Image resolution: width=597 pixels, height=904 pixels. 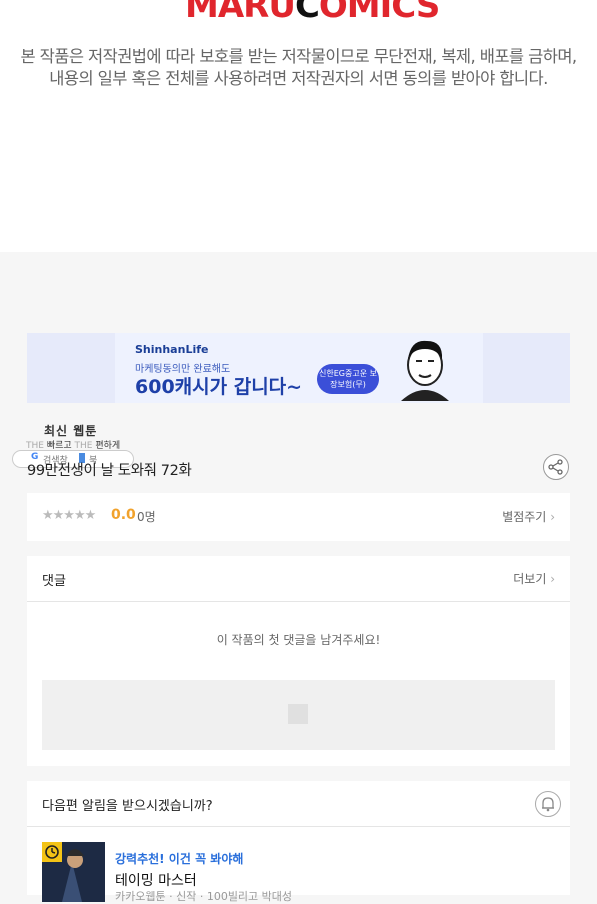 What do you see at coordinates (127, 806) in the screenshot?
I see `notification-question: 다음편 알림을 받으시겠습니까?` at bounding box center [127, 806].